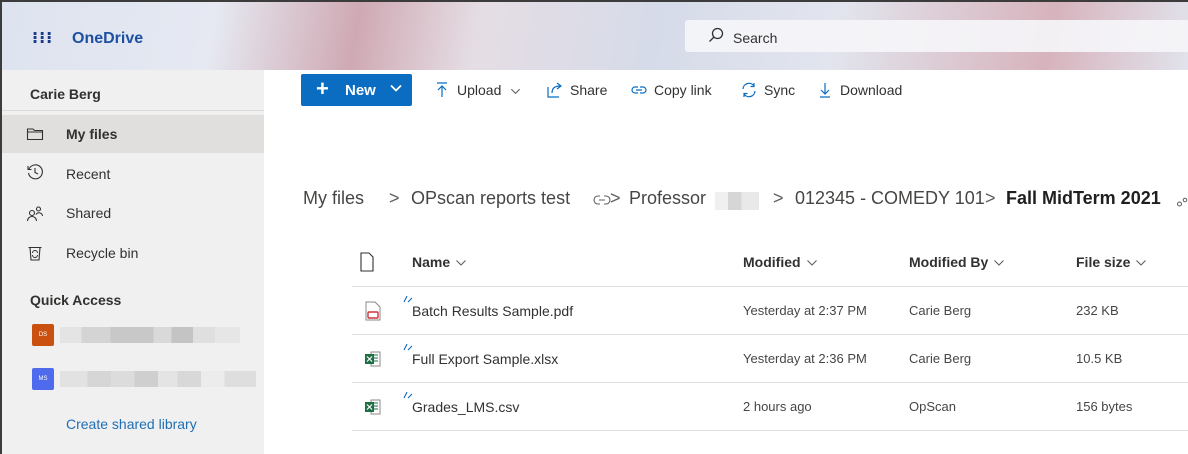 The height and width of the screenshot is (454, 1188). Describe the element at coordinates (442, 89) in the screenshot. I see `upload-icon` at that location.